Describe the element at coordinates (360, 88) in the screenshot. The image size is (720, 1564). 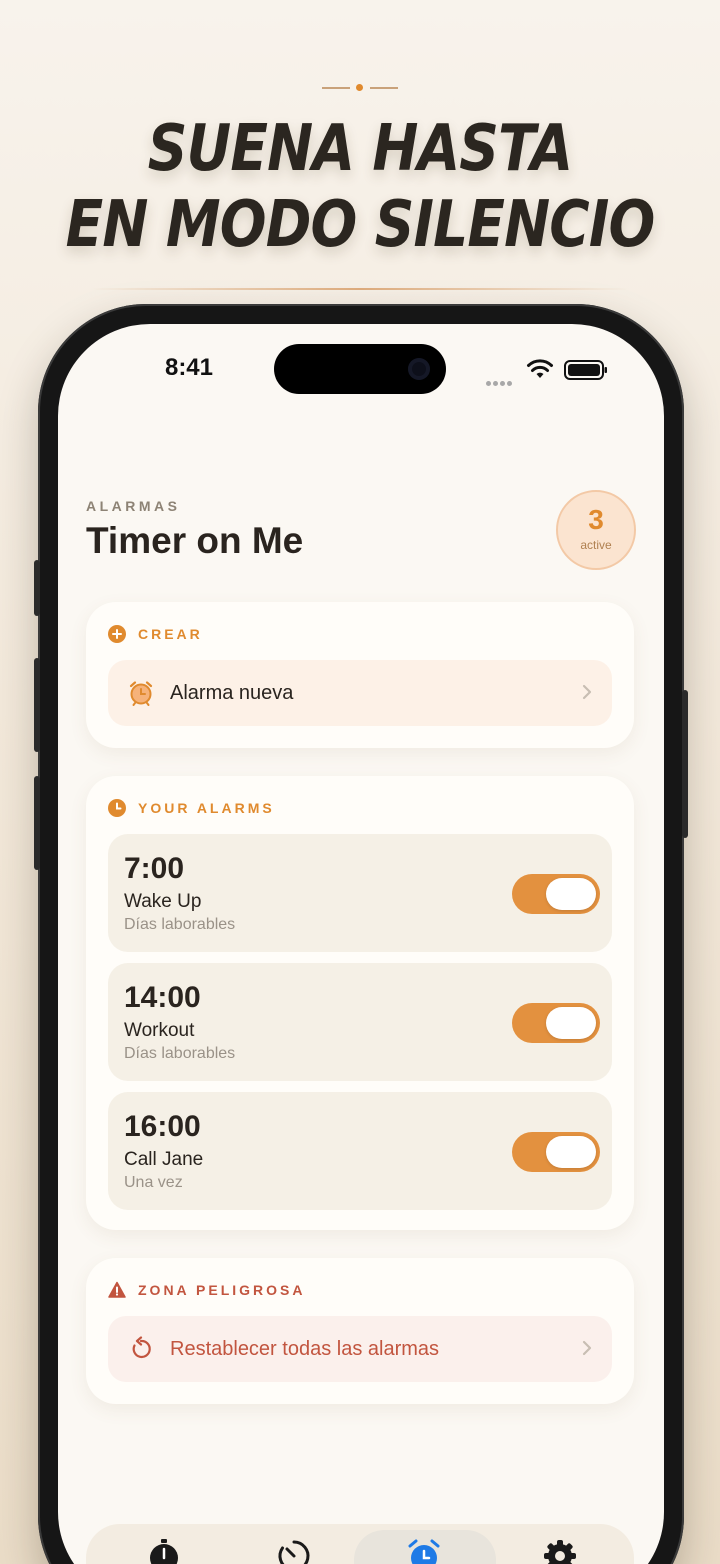
I see `header-ornament` at that location.